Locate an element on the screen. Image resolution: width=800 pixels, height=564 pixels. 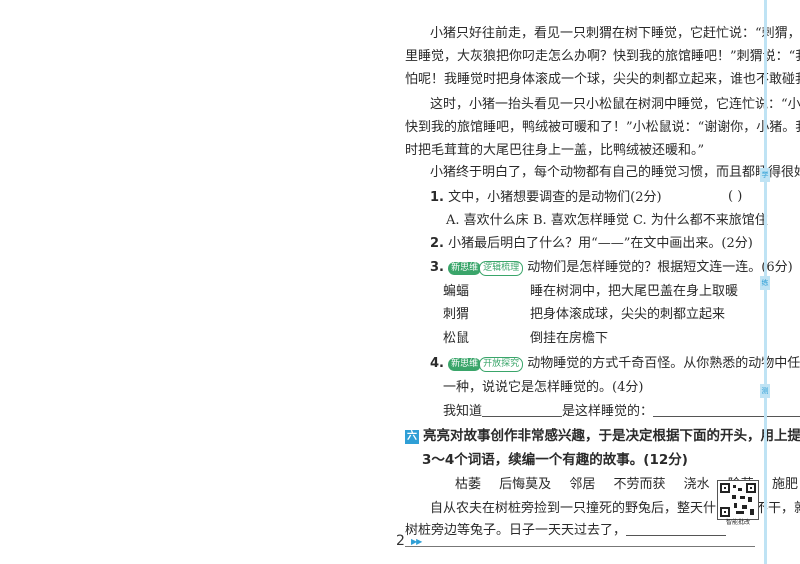
question-number: 3. is located at coordinates (437, 267).